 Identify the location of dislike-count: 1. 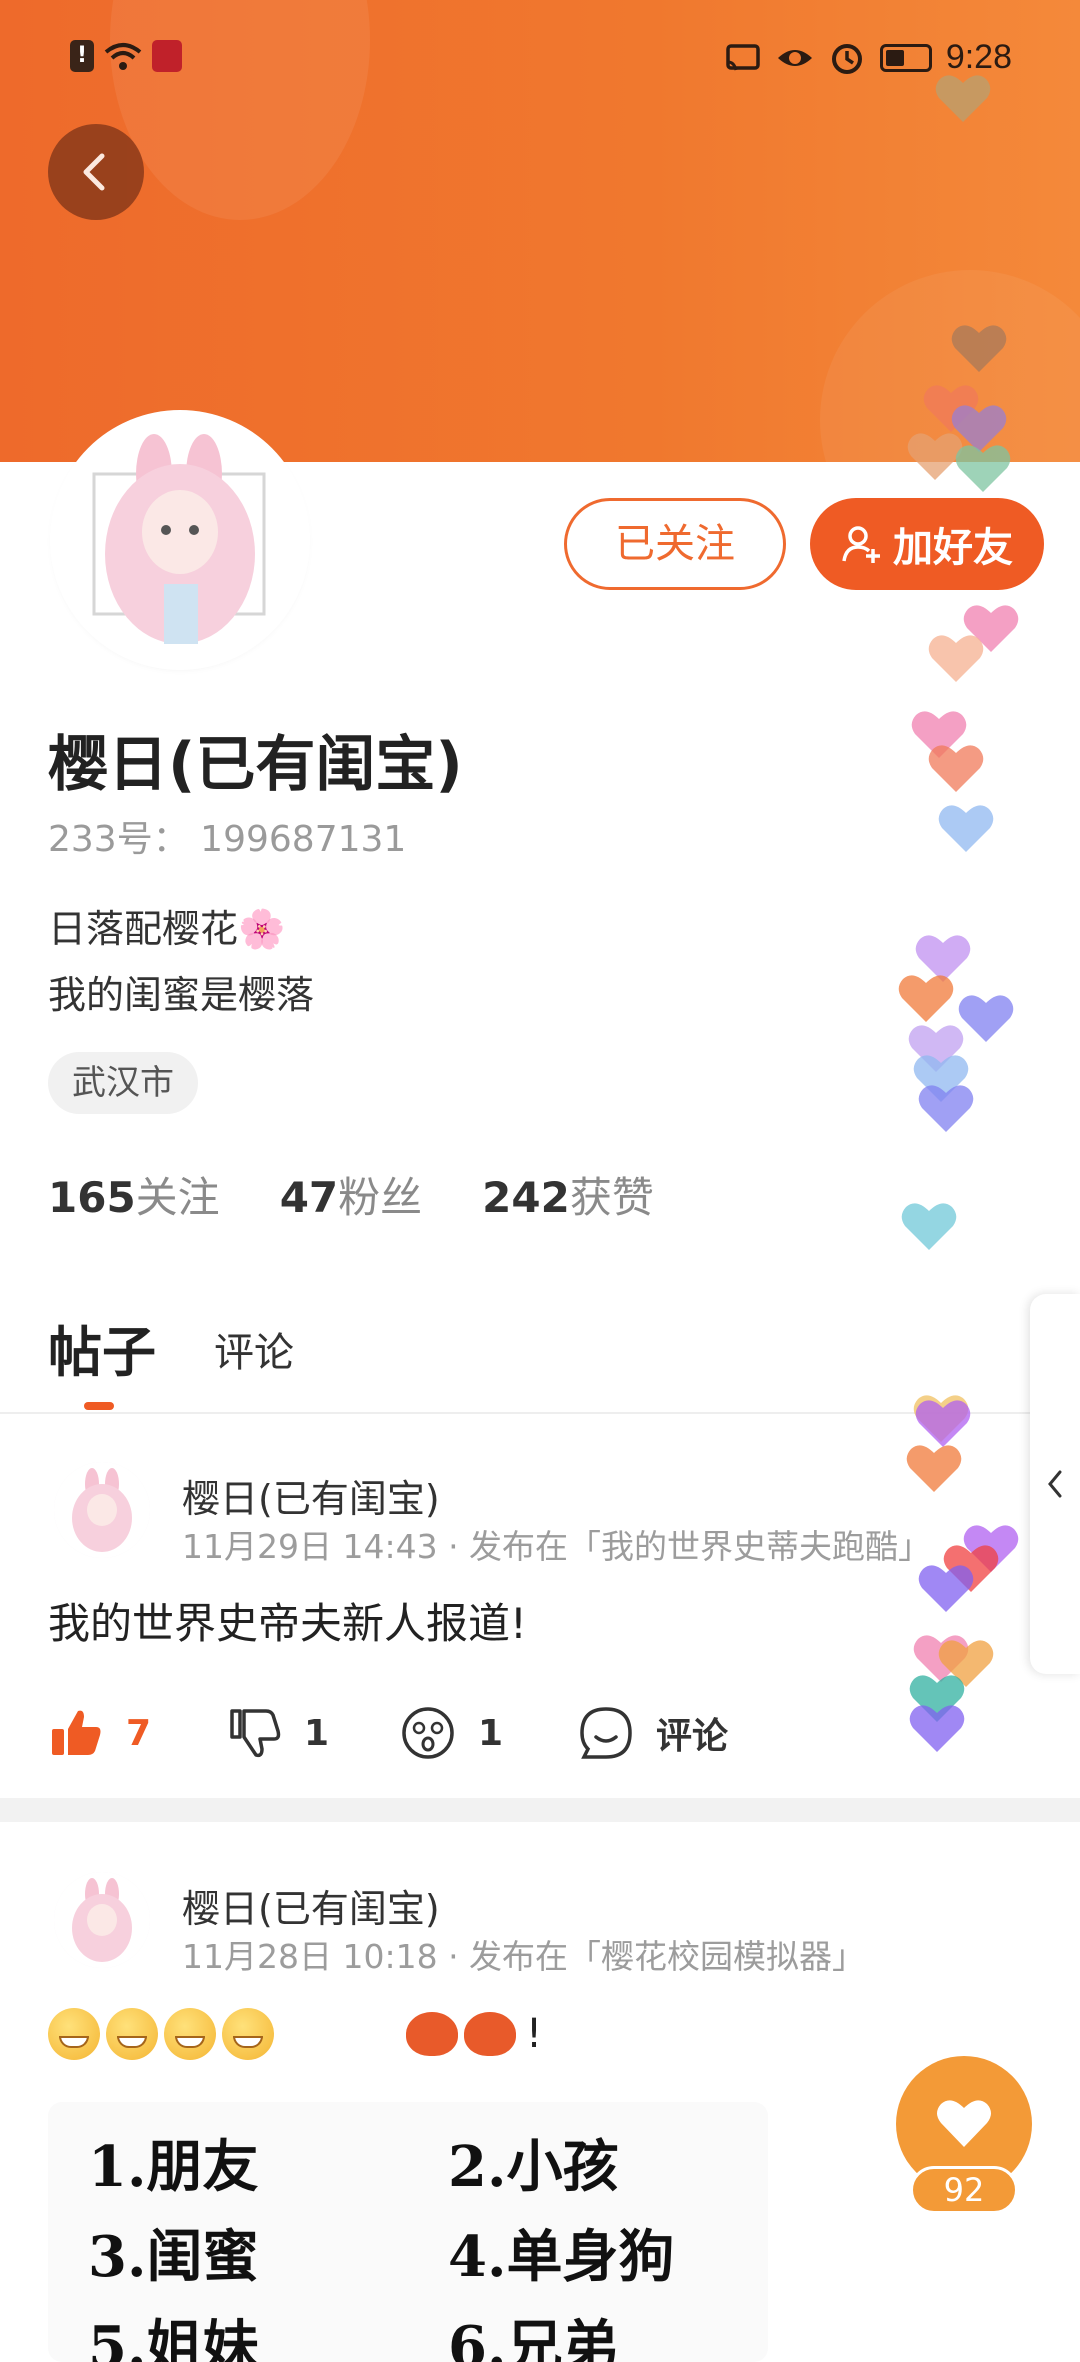
(317, 1733).